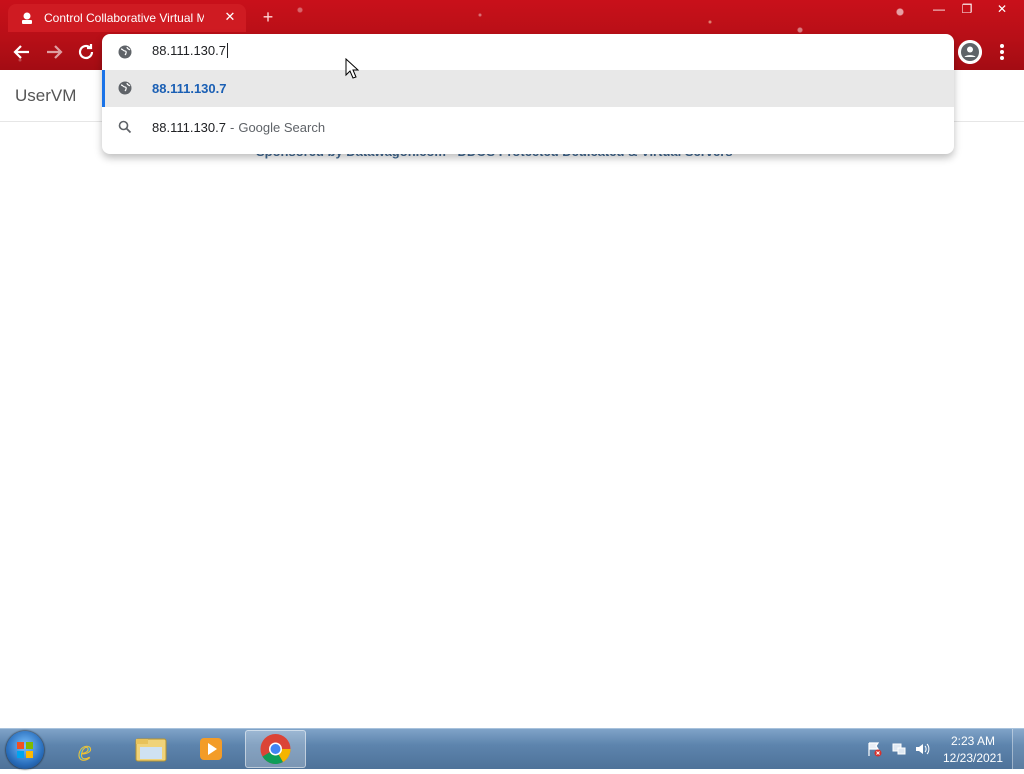 The image size is (1024, 774). Describe the element at coordinates (970, 52) in the screenshot. I see `profile-avatar-icon` at that location.